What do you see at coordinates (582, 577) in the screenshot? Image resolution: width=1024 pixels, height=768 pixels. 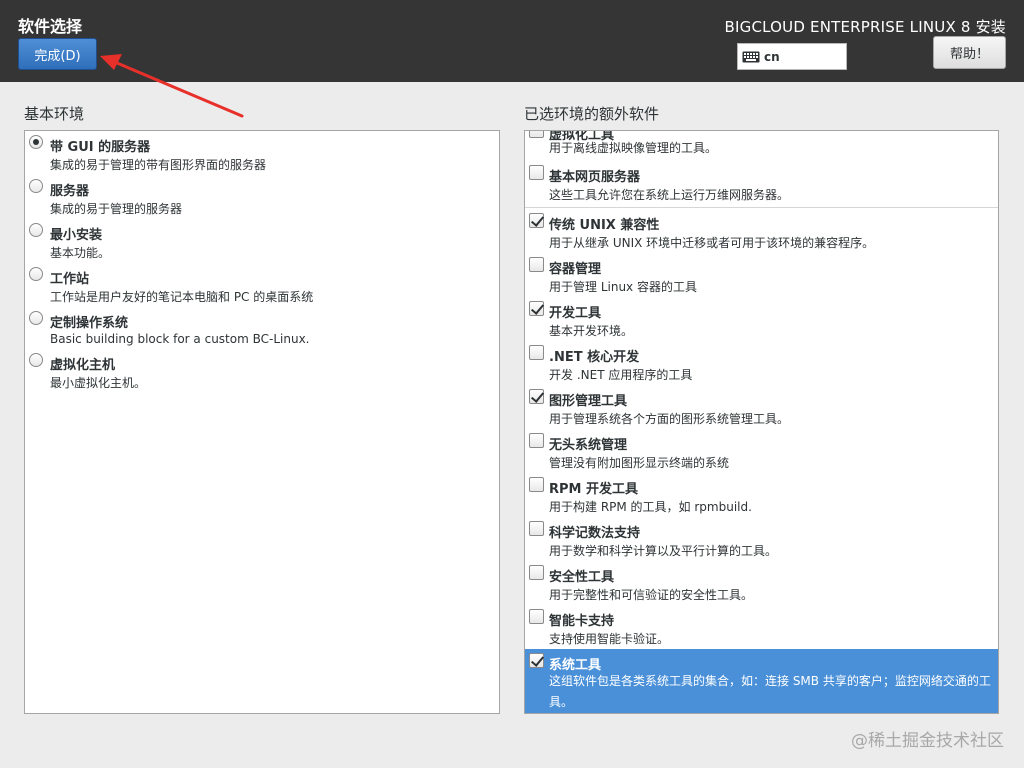 I see `addon-item-name: 安全性工具` at bounding box center [582, 577].